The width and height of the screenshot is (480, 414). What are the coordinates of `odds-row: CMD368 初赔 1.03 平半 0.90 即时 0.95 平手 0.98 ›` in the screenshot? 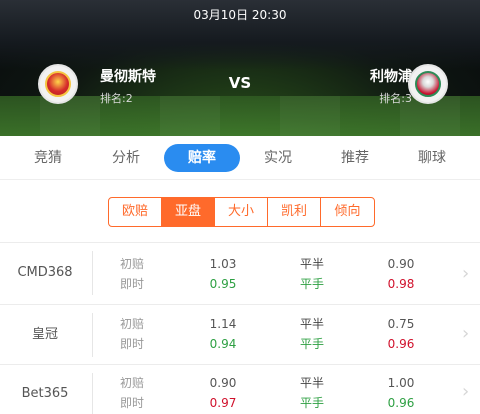 It's located at (240, 273).